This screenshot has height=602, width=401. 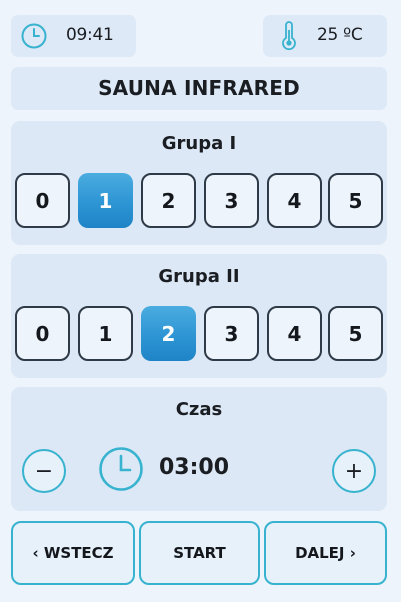 What do you see at coordinates (168, 333) in the screenshot?
I see `group-2-option-2: 2` at bounding box center [168, 333].